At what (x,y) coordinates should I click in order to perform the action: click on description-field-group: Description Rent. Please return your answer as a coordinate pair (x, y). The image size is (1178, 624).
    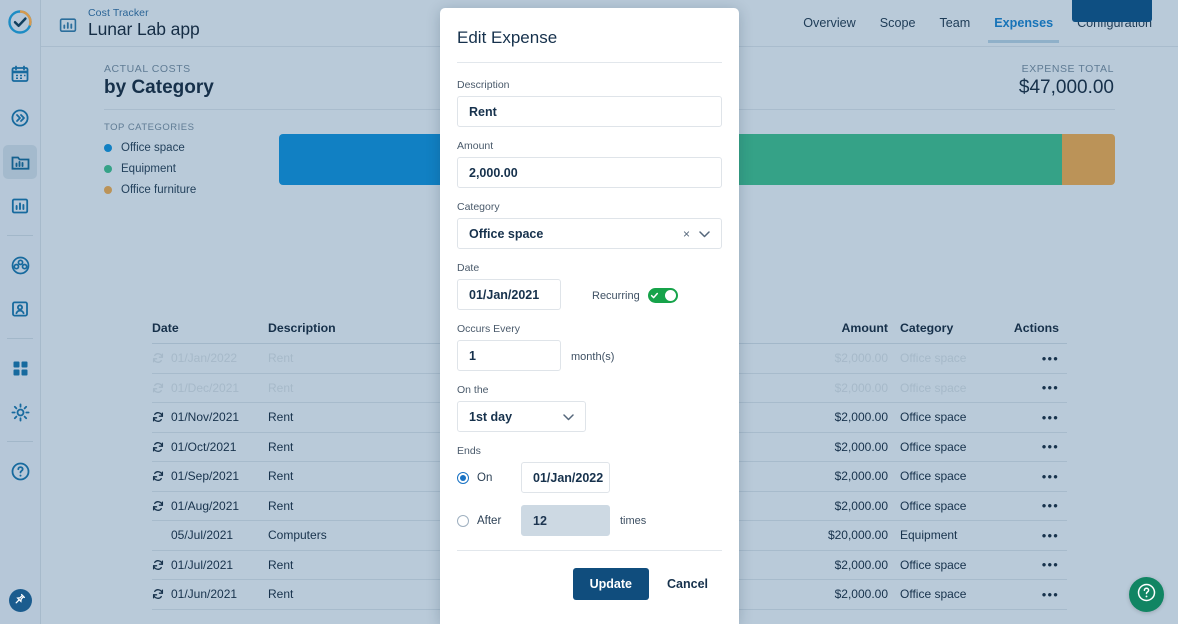
    Looking at the image, I should click on (589, 103).